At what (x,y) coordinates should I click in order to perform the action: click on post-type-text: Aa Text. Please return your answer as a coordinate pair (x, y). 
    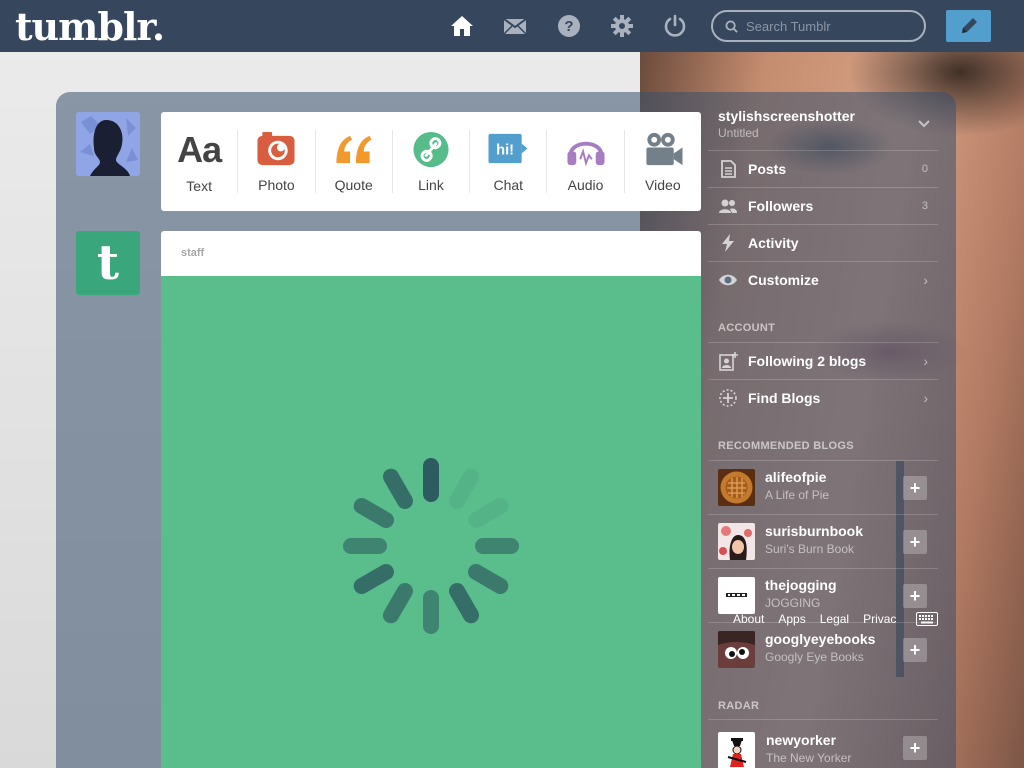
    Looking at the image, I should click on (200, 161).